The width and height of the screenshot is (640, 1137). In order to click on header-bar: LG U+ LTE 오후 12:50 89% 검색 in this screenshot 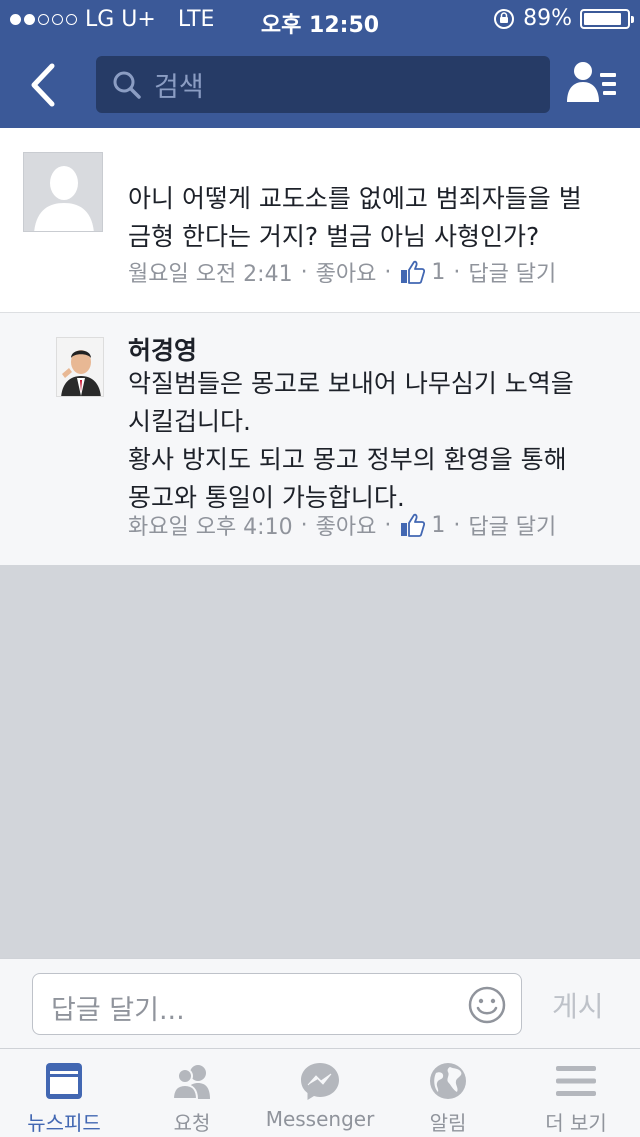, I will do `click(320, 64)`.